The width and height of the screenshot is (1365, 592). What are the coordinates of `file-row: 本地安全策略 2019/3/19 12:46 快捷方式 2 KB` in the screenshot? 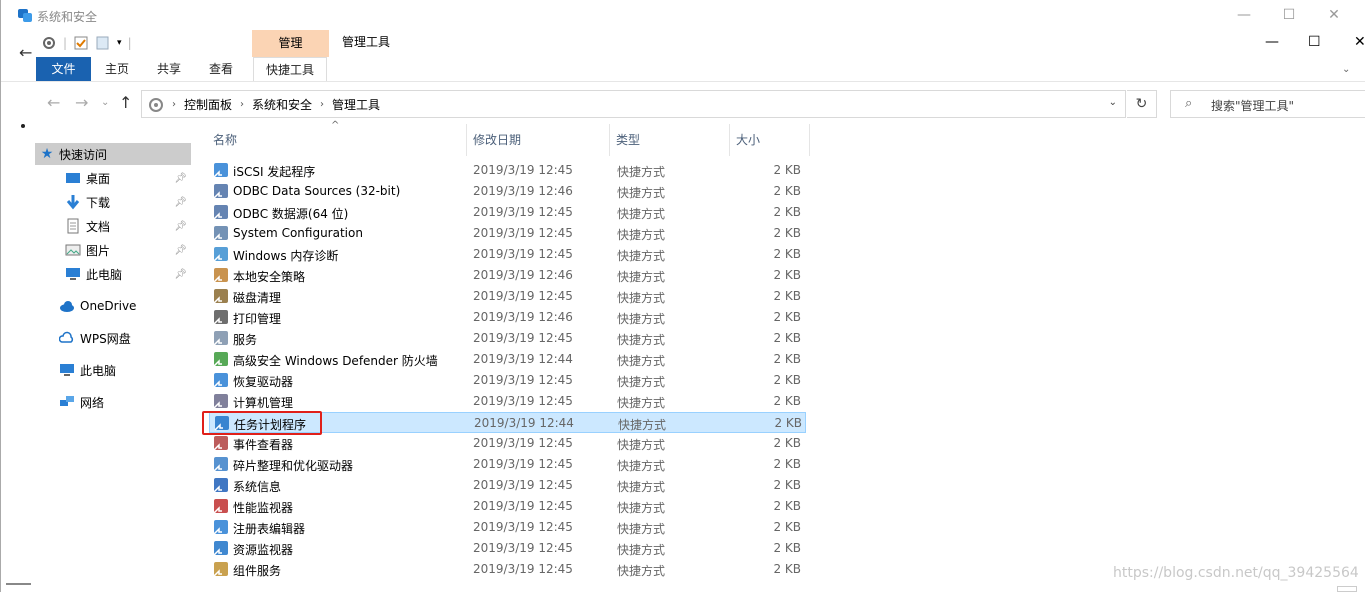 It's located at (507, 275).